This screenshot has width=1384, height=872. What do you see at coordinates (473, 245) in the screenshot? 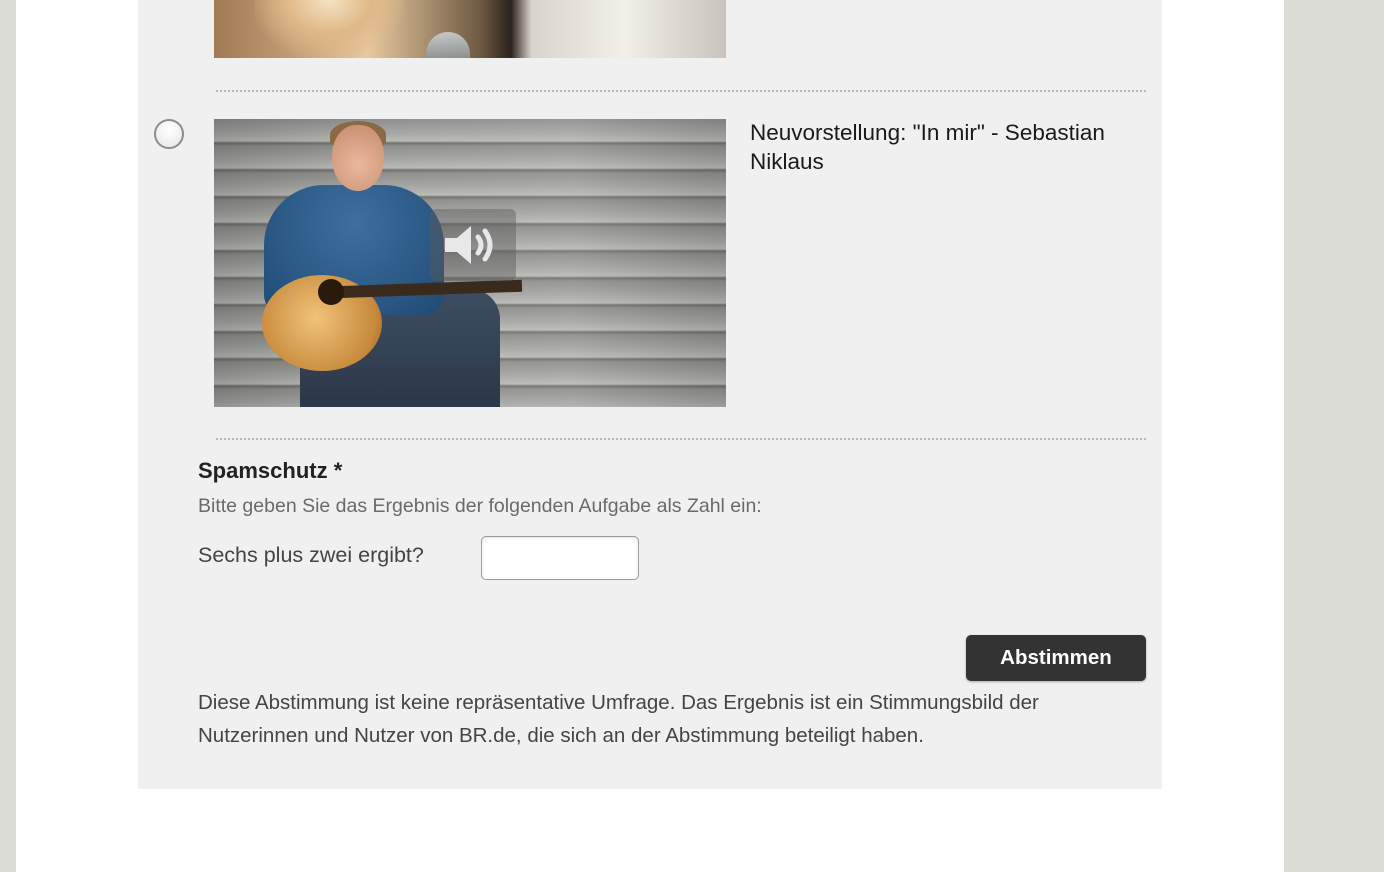
I see `speaker-volume-icon` at bounding box center [473, 245].